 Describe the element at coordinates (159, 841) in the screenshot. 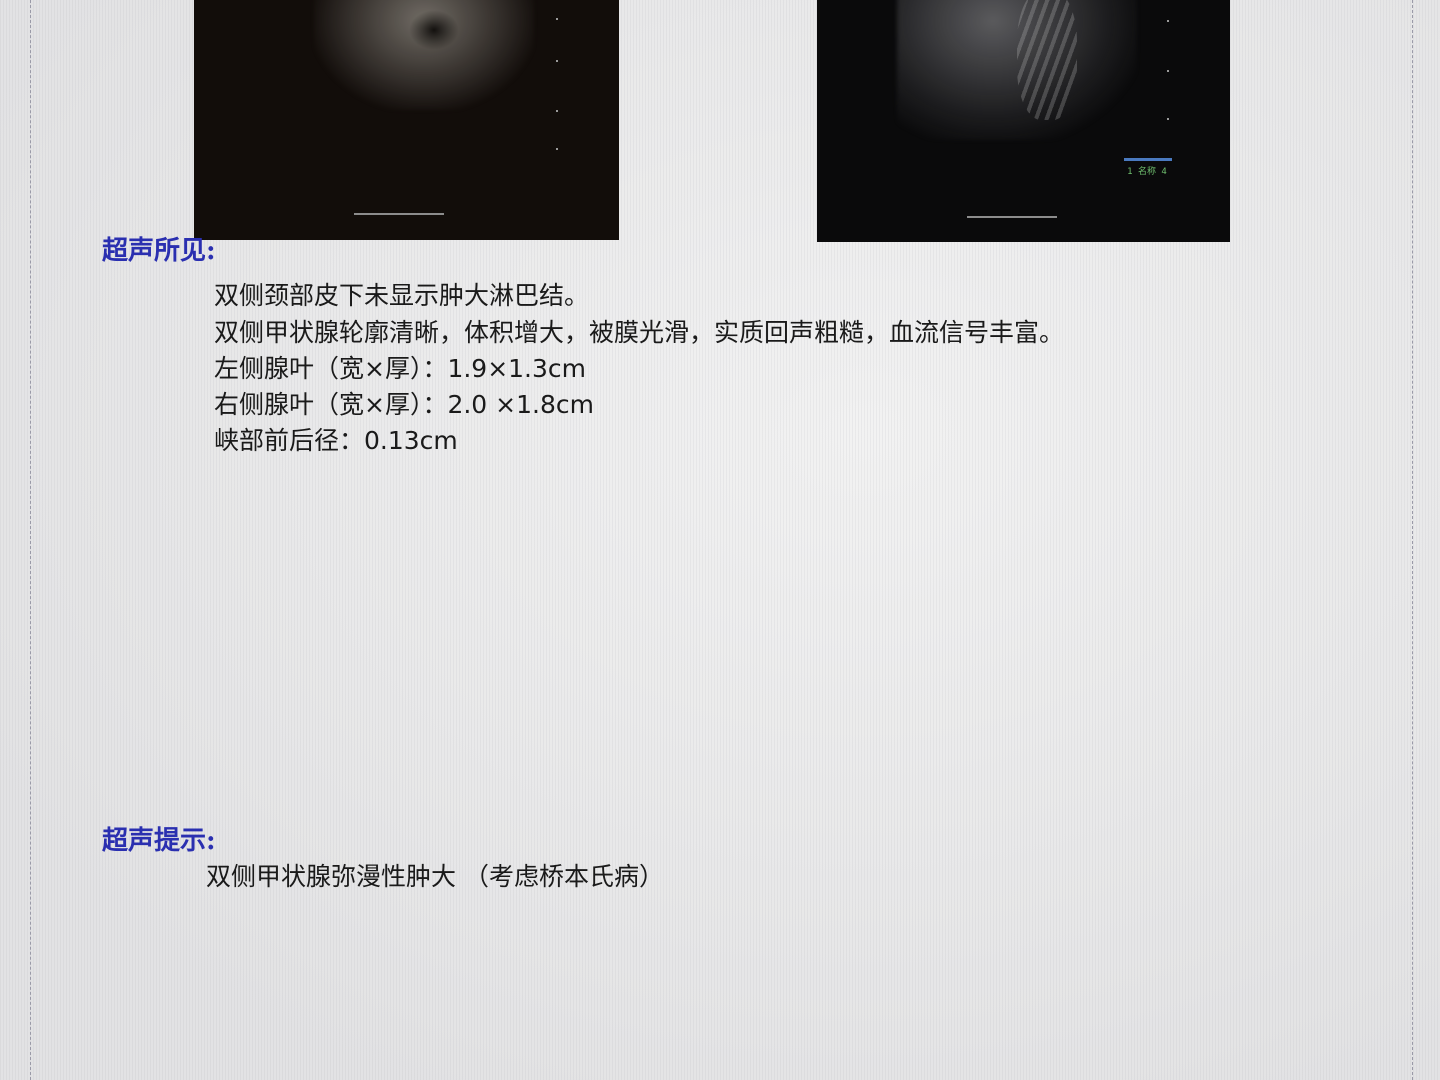

I see `impression-title: 超声提示:` at that location.